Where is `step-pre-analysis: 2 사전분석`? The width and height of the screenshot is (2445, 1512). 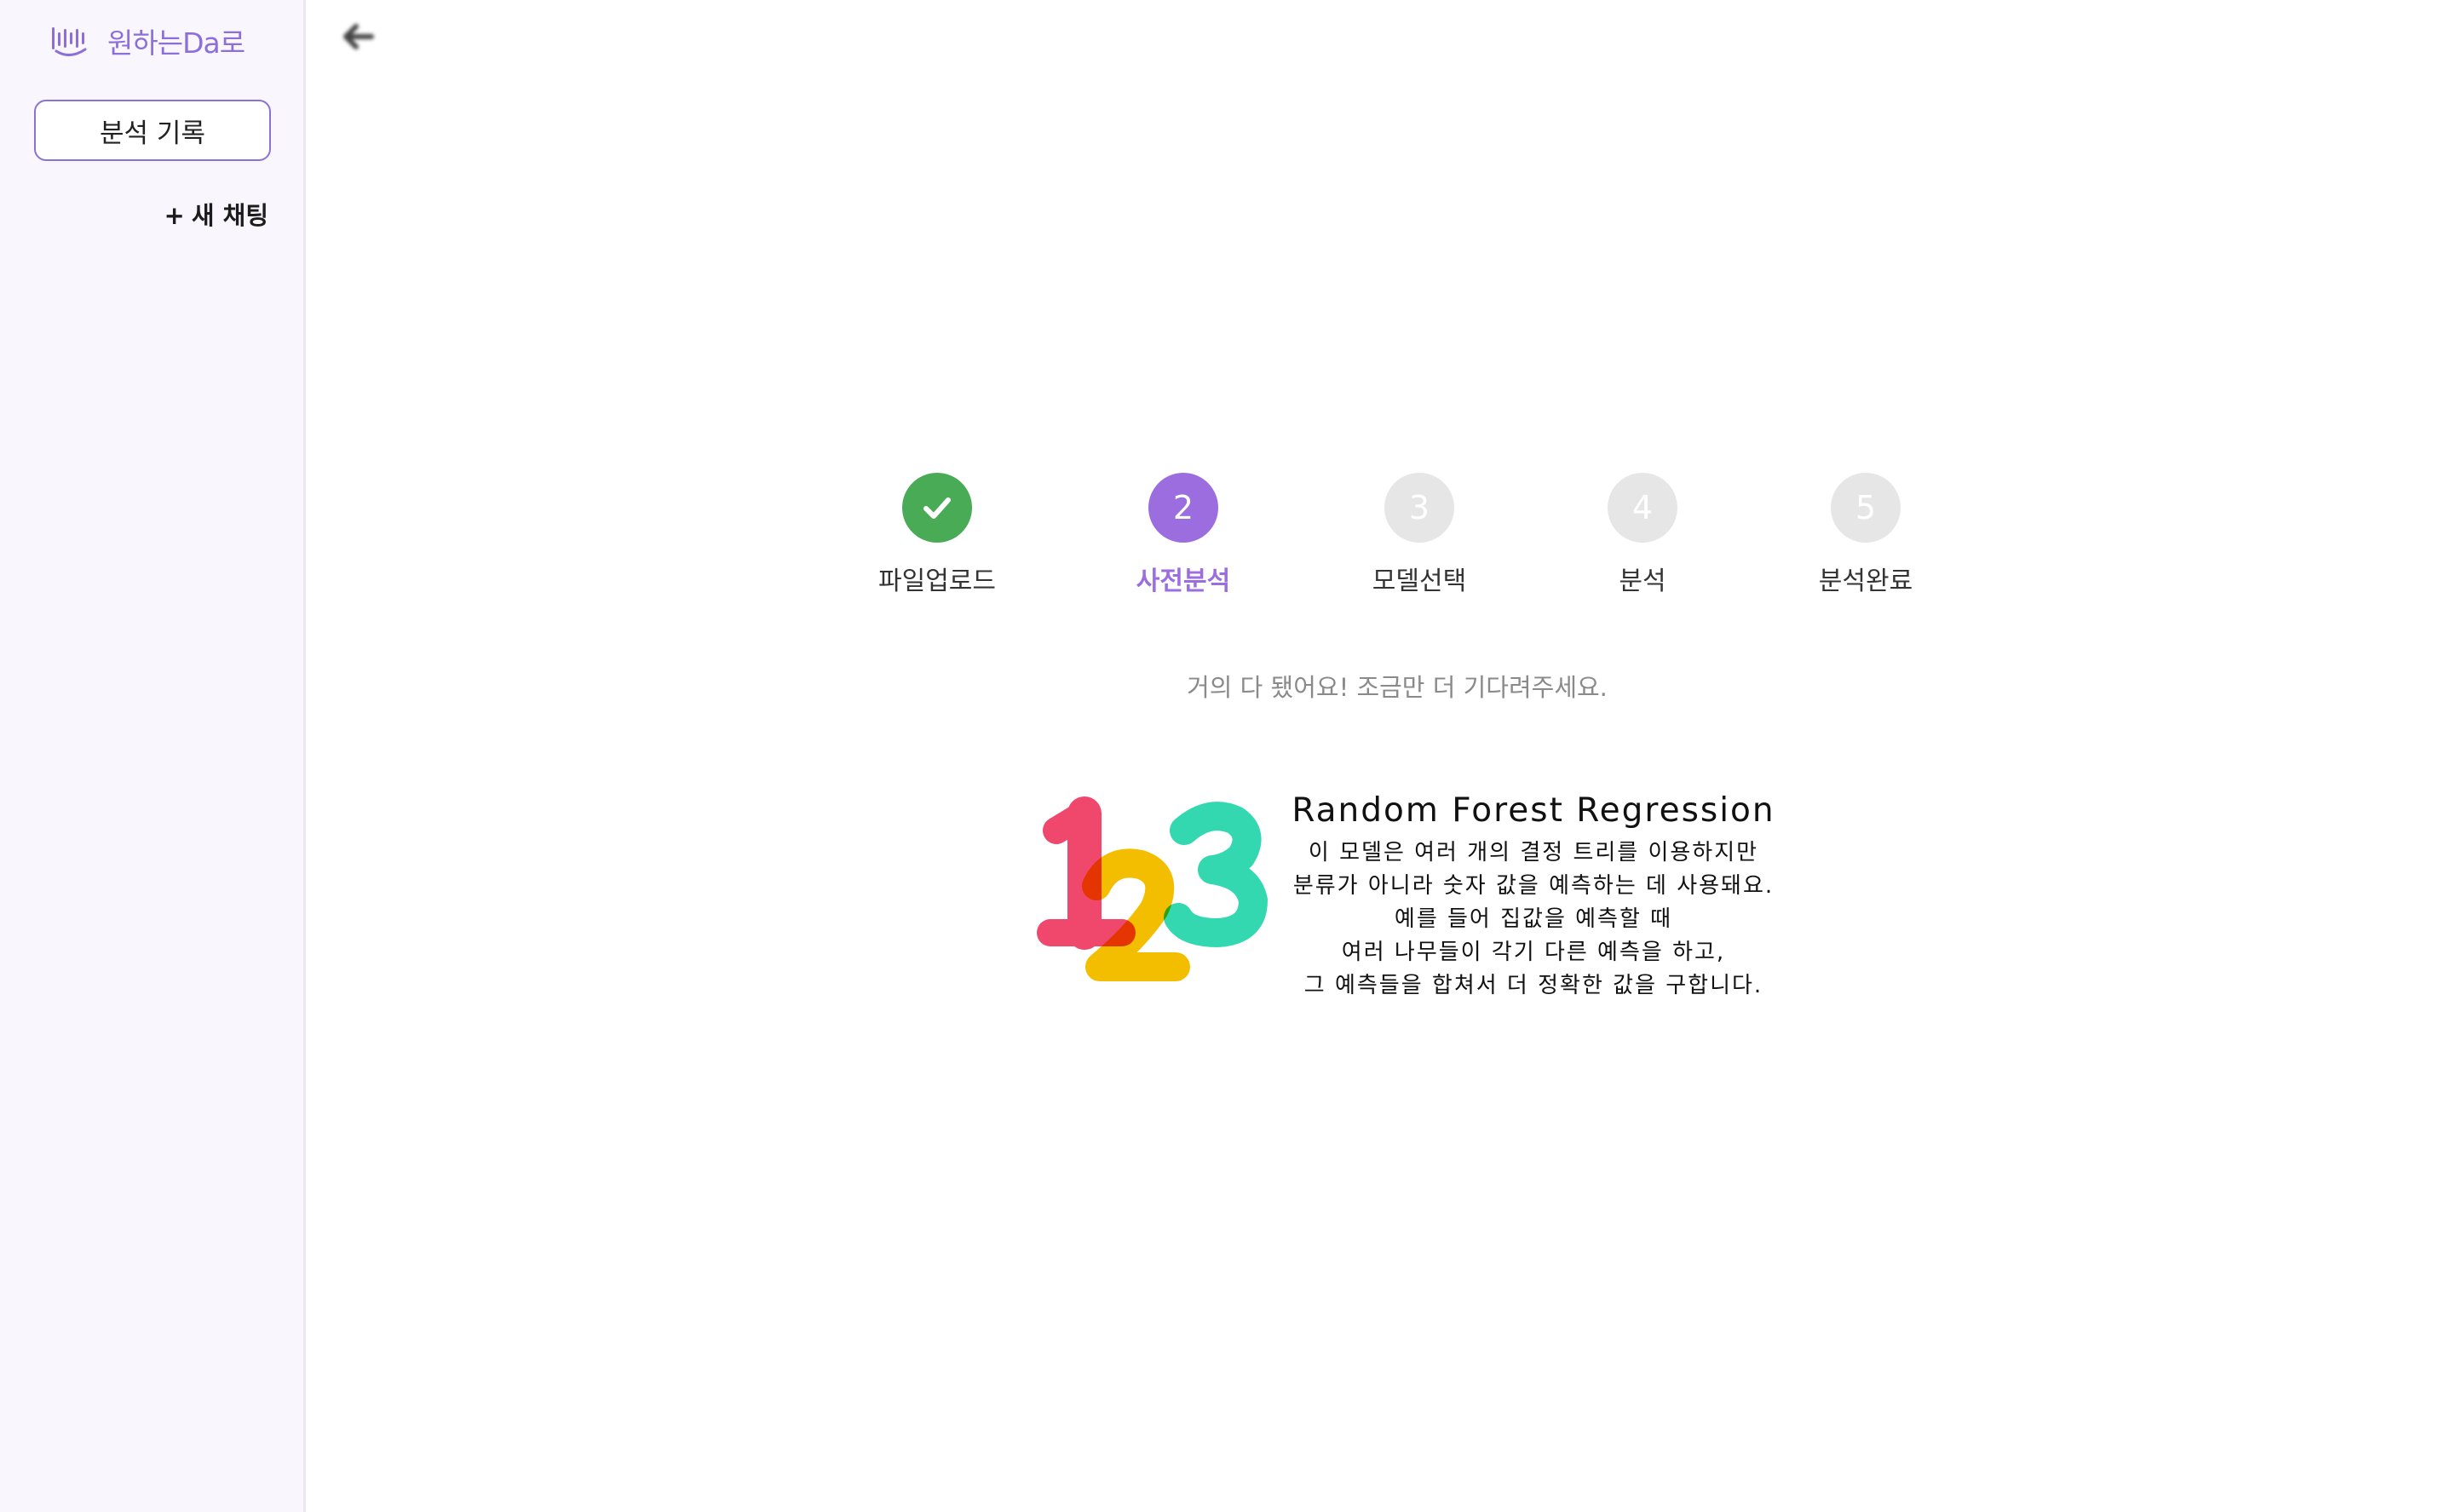 step-pre-analysis: 2 사전분석 is located at coordinates (1183, 535).